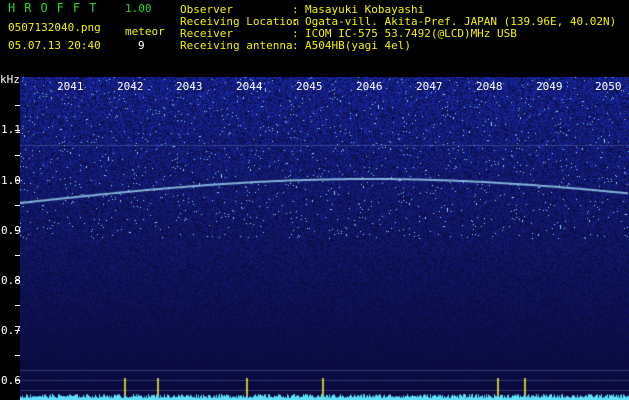  I want to click on khz-unit-label: kHz, so click(10, 79).